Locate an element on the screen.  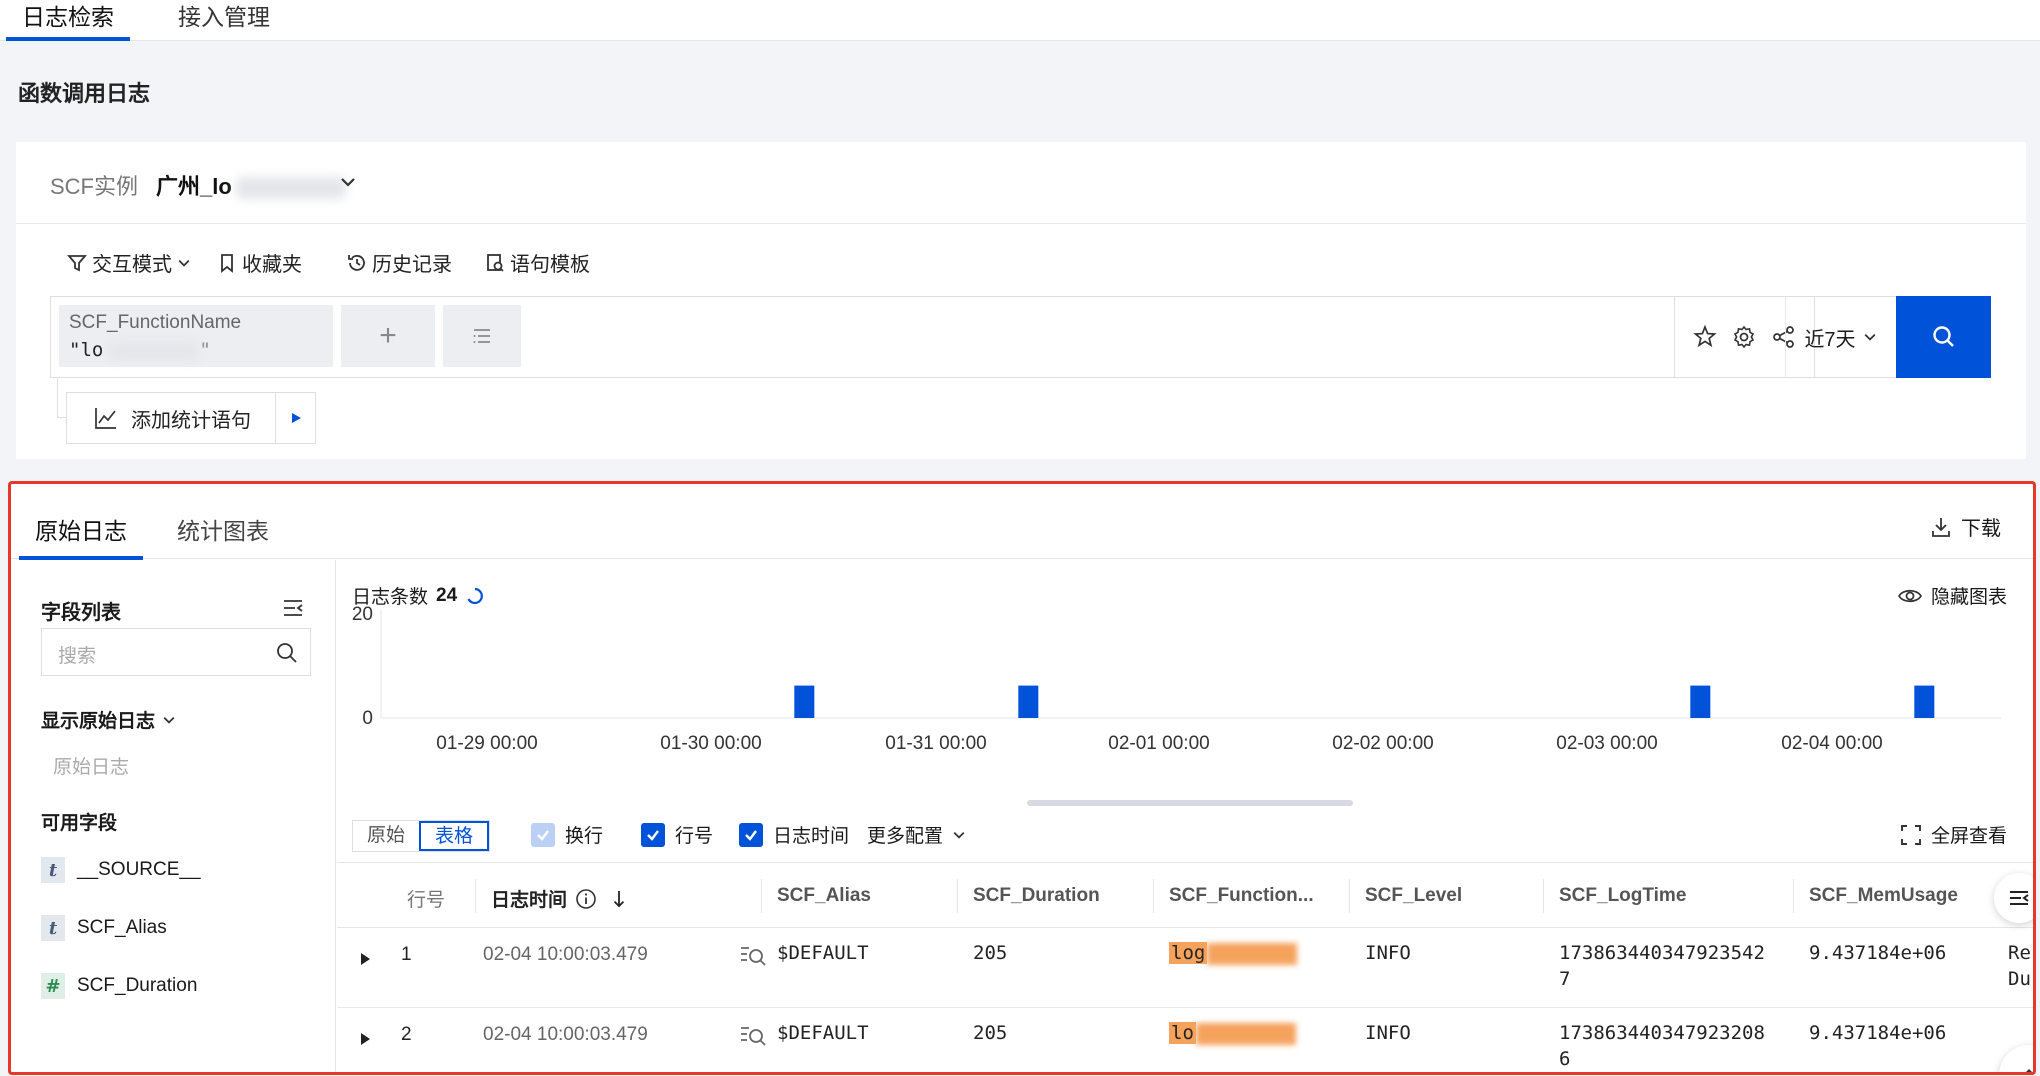
x-tick-label: 01-29 00:00 is located at coordinates (486, 743).